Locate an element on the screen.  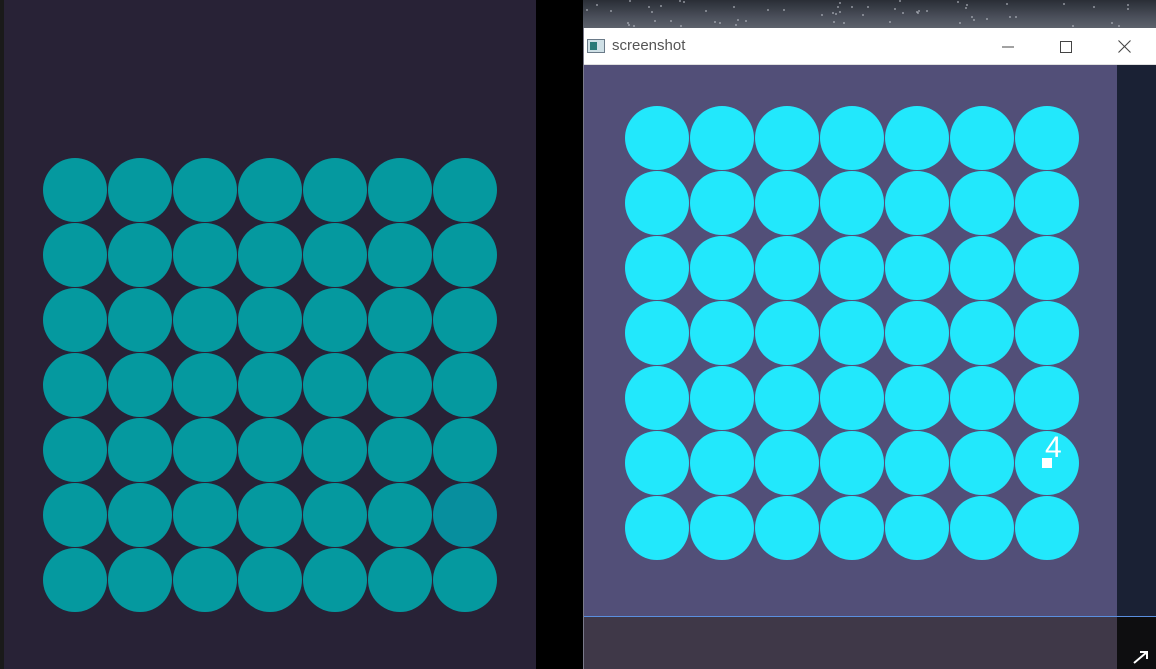
minimize-button is located at coordinates (1008, 46).